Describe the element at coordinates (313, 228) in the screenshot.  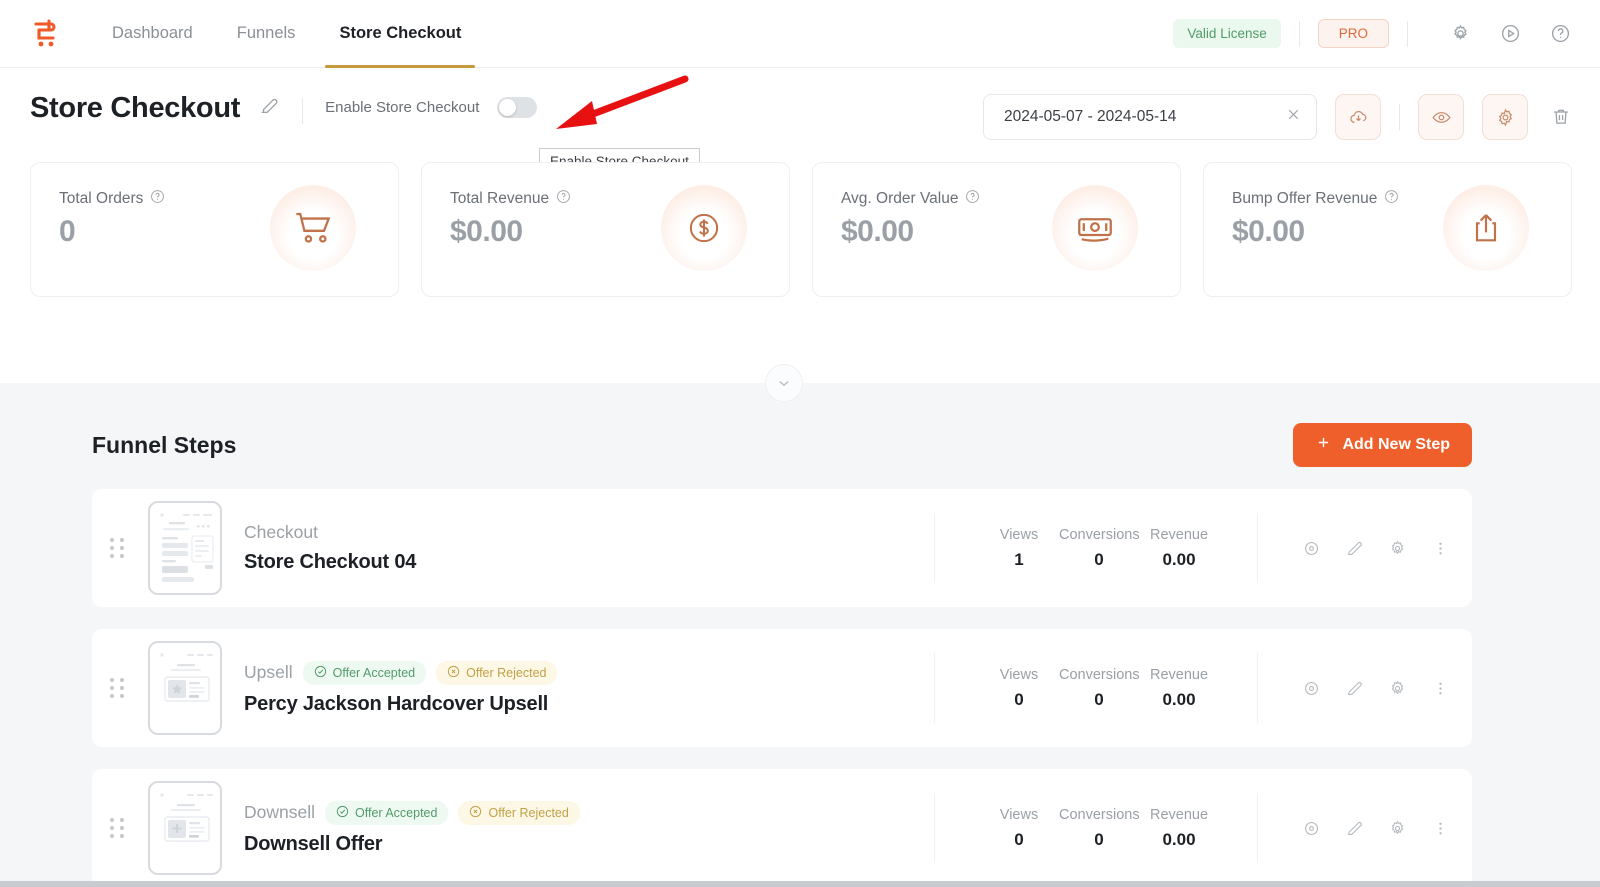
I see `shopping-cart-icon` at that location.